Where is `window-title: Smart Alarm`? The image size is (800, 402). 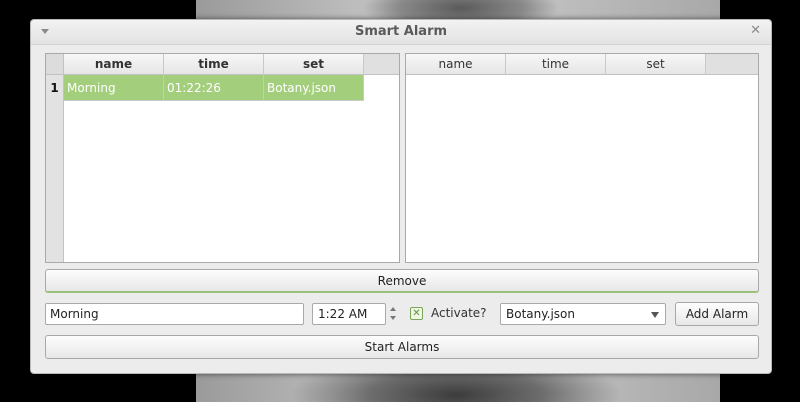
window-title: Smart Alarm is located at coordinates (401, 31).